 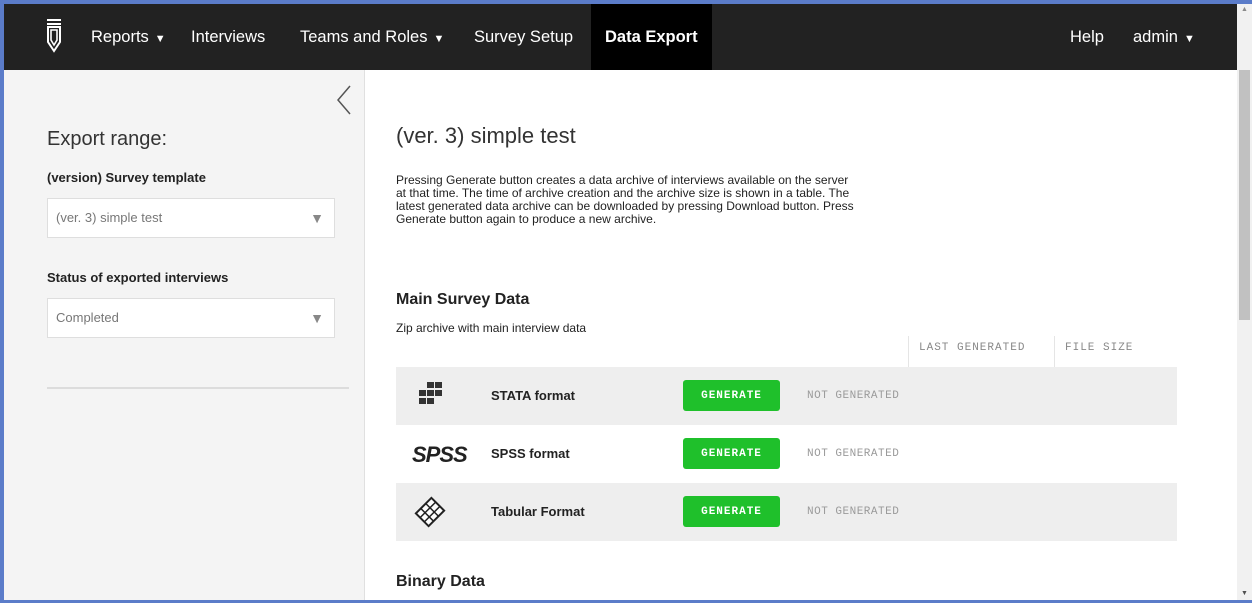 I want to click on vertical-scrollbar: ▲ ▼, so click(x=1244, y=302).